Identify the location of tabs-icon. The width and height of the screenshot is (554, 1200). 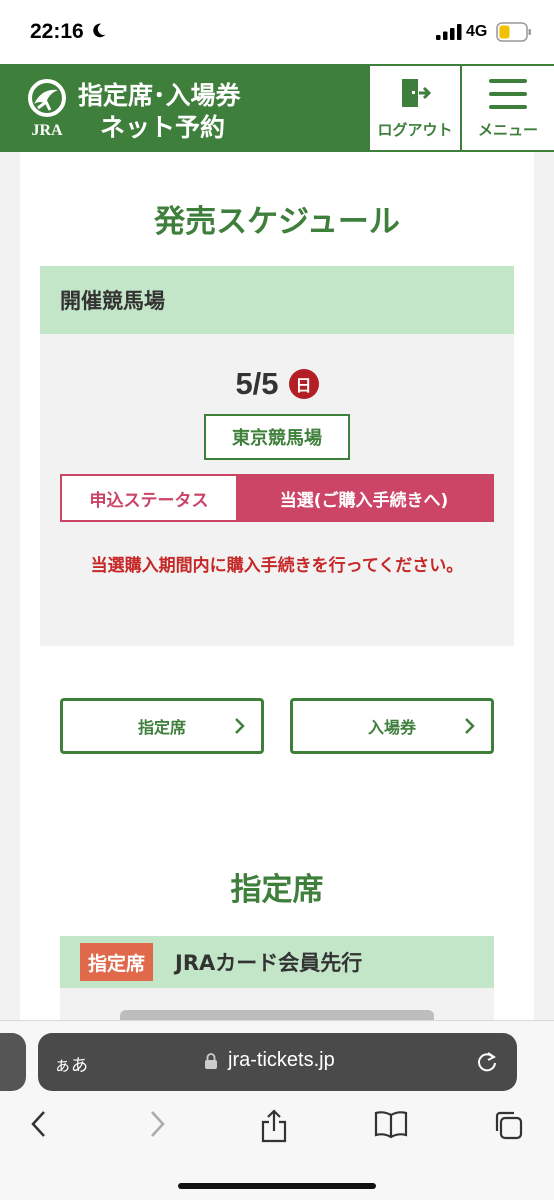
(508, 1125).